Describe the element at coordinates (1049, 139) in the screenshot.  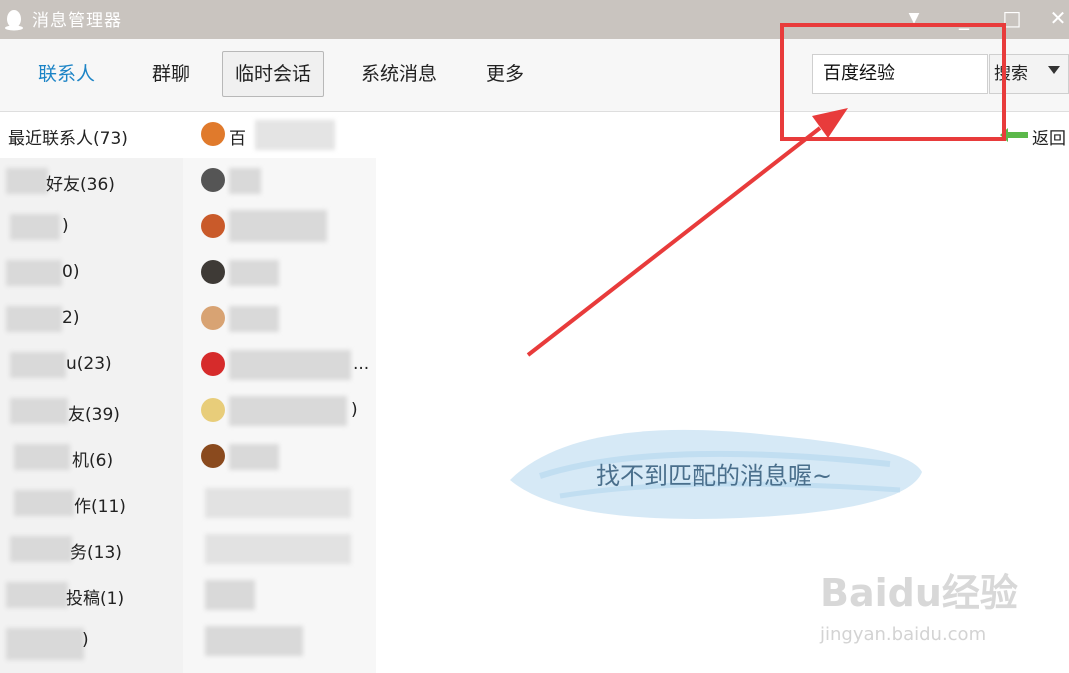
I see `back-label: 返回` at that location.